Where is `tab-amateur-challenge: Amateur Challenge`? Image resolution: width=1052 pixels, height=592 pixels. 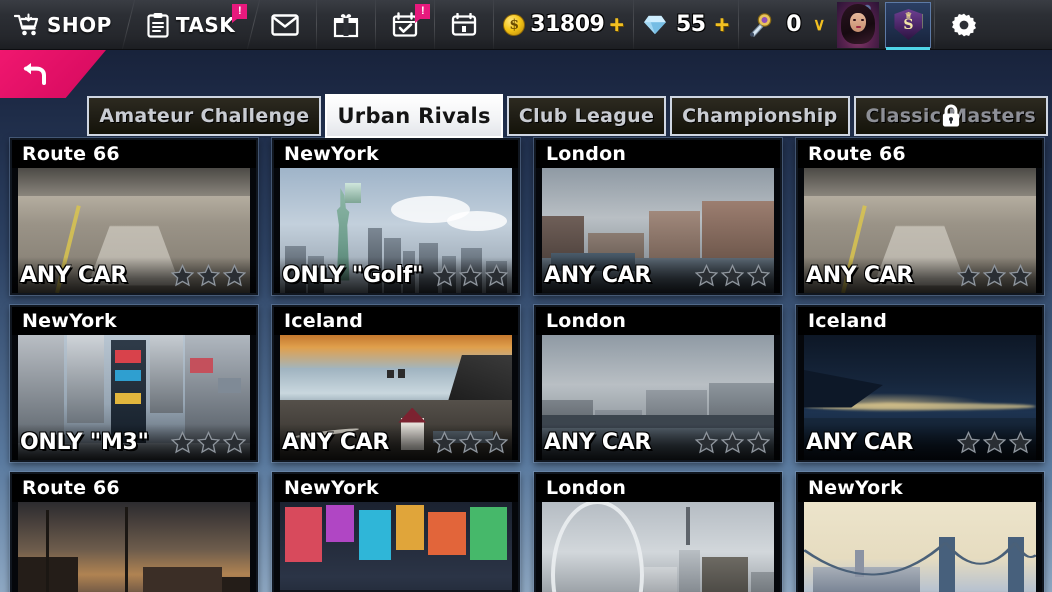 tab-amateur-challenge: Amateur Challenge is located at coordinates (204, 116).